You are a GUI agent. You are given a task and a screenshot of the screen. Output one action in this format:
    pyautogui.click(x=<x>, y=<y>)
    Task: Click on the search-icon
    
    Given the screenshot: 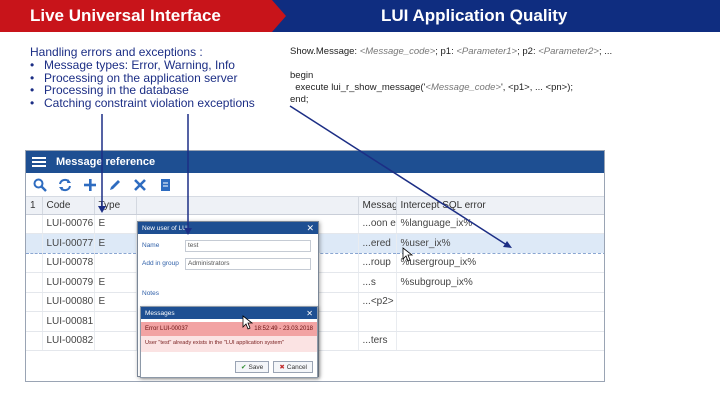 What is the action you would take?
    pyautogui.click(x=40, y=185)
    